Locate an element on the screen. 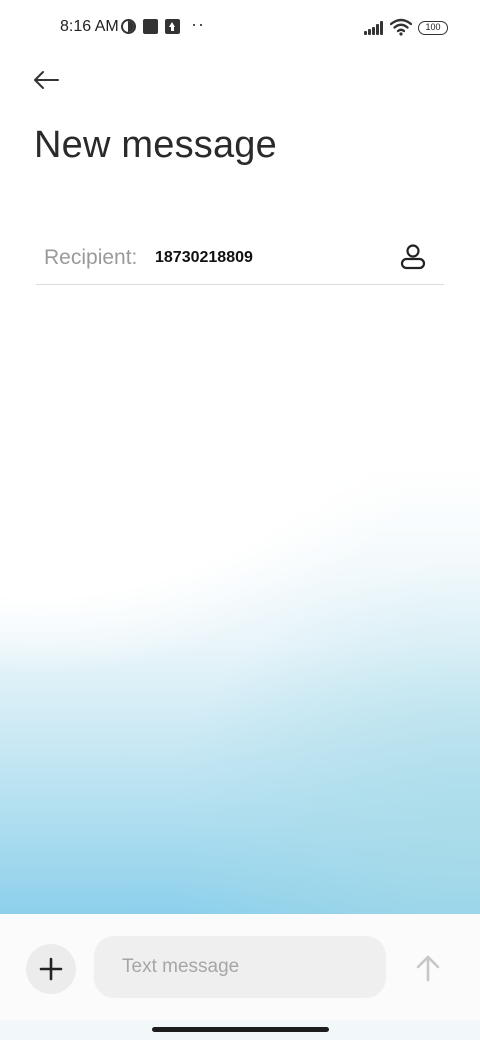 This screenshot has height=1040, width=480. signal-icon is located at coordinates (375, 28).